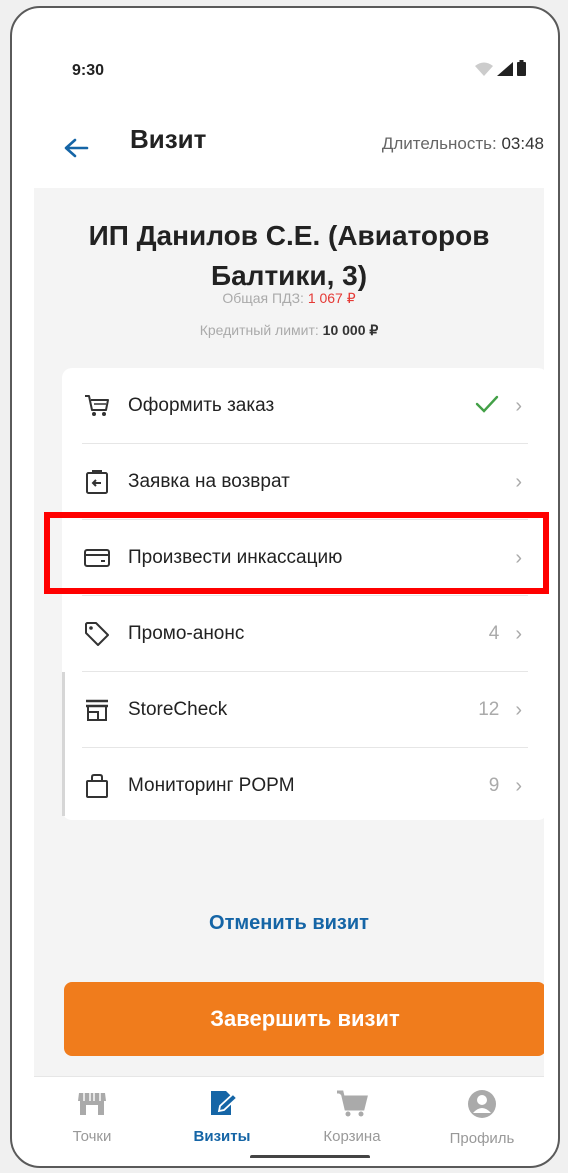 This screenshot has height=1173, width=568. Describe the element at coordinates (97, 482) in the screenshot. I see `return-icon` at that location.